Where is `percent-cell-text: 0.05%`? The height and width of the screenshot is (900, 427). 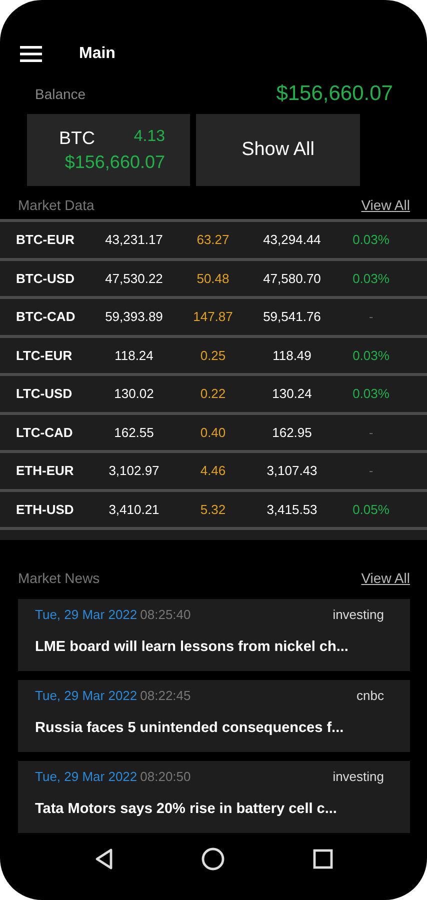
percent-cell-text: 0.05% is located at coordinates (371, 509).